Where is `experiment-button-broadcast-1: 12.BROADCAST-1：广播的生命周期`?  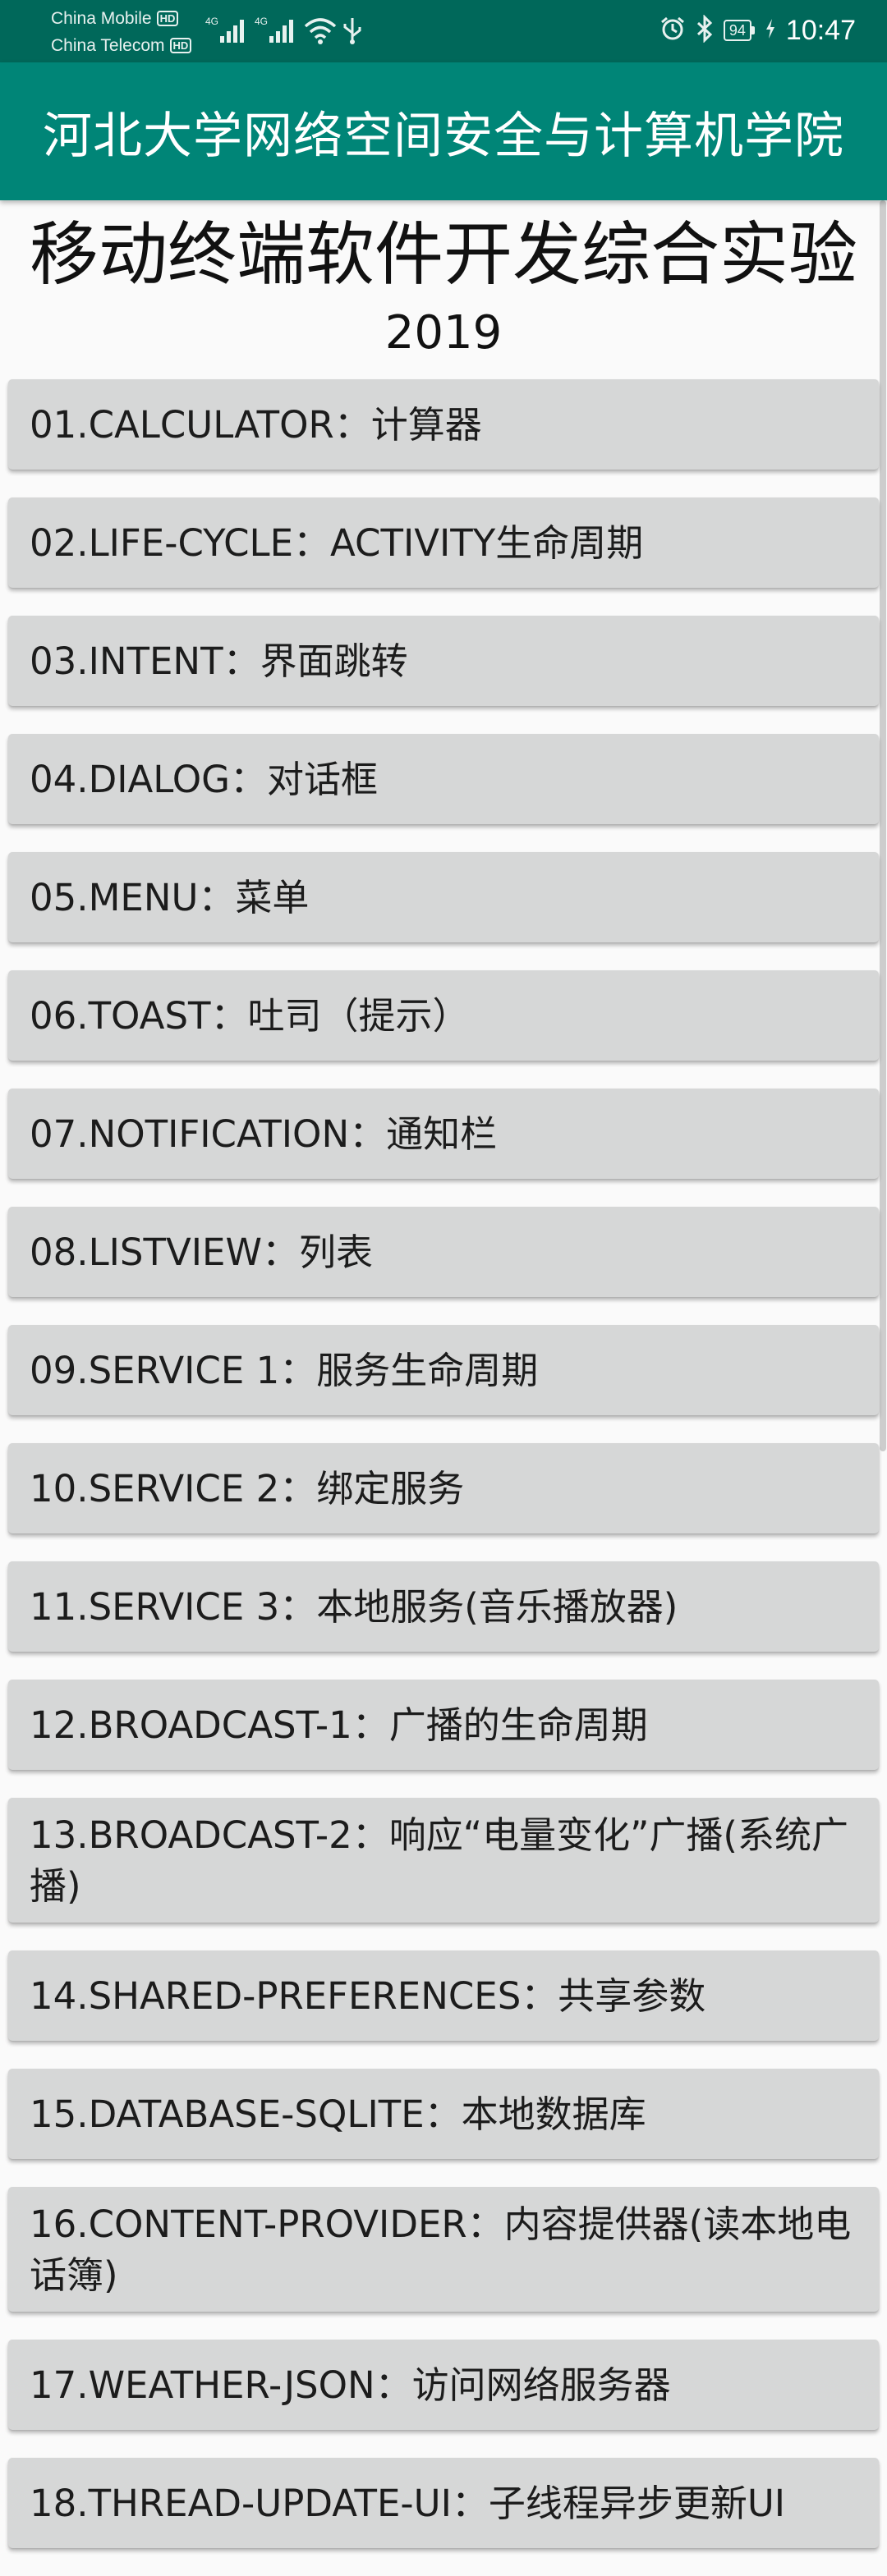 experiment-button-broadcast-1: 12.BROADCAST-1：广播的生命周期 is located at coordinates (443, 1725).